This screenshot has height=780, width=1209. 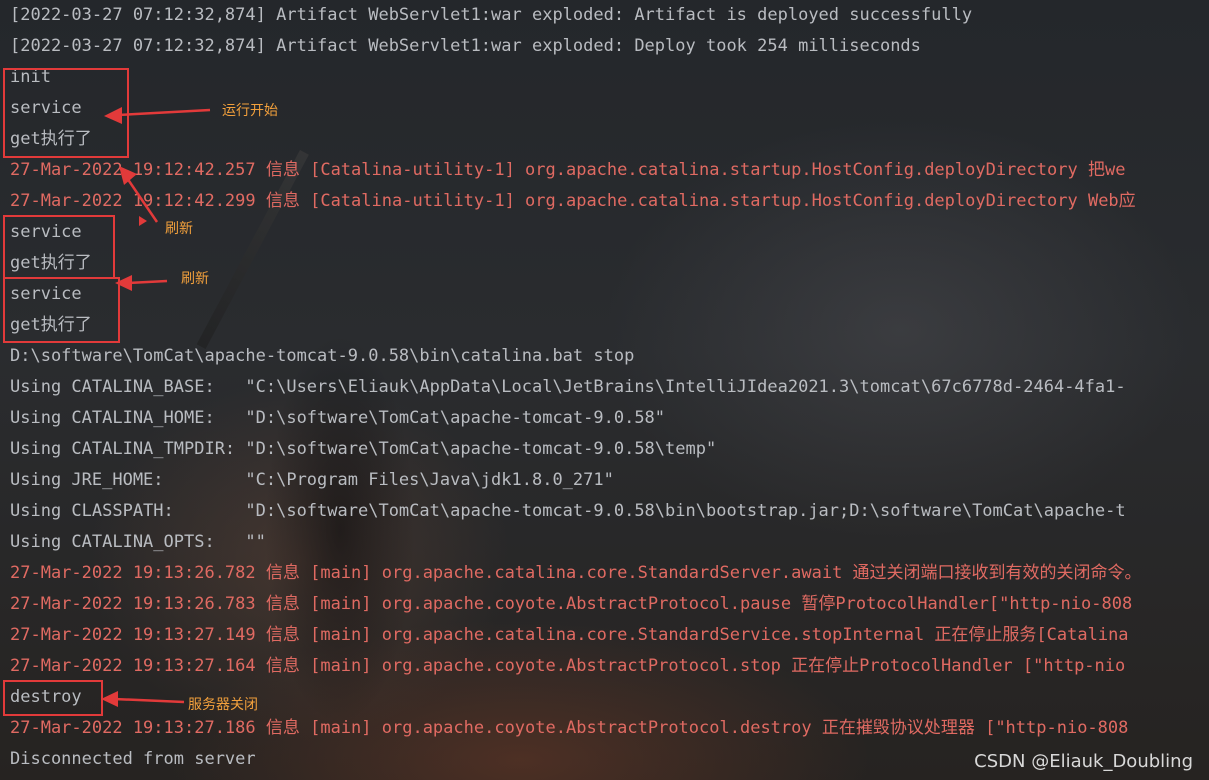 I want to click on arrow-run-start, so click(x=157, y=115).